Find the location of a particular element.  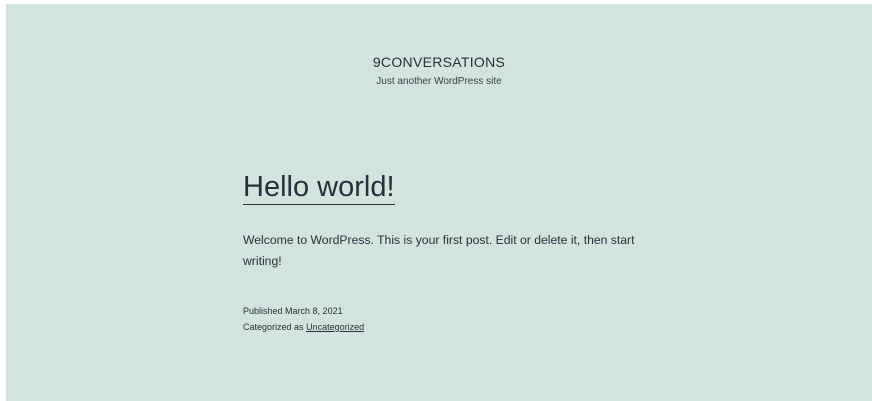

category-link: Uncategorized is located at coordinates (335, 327).